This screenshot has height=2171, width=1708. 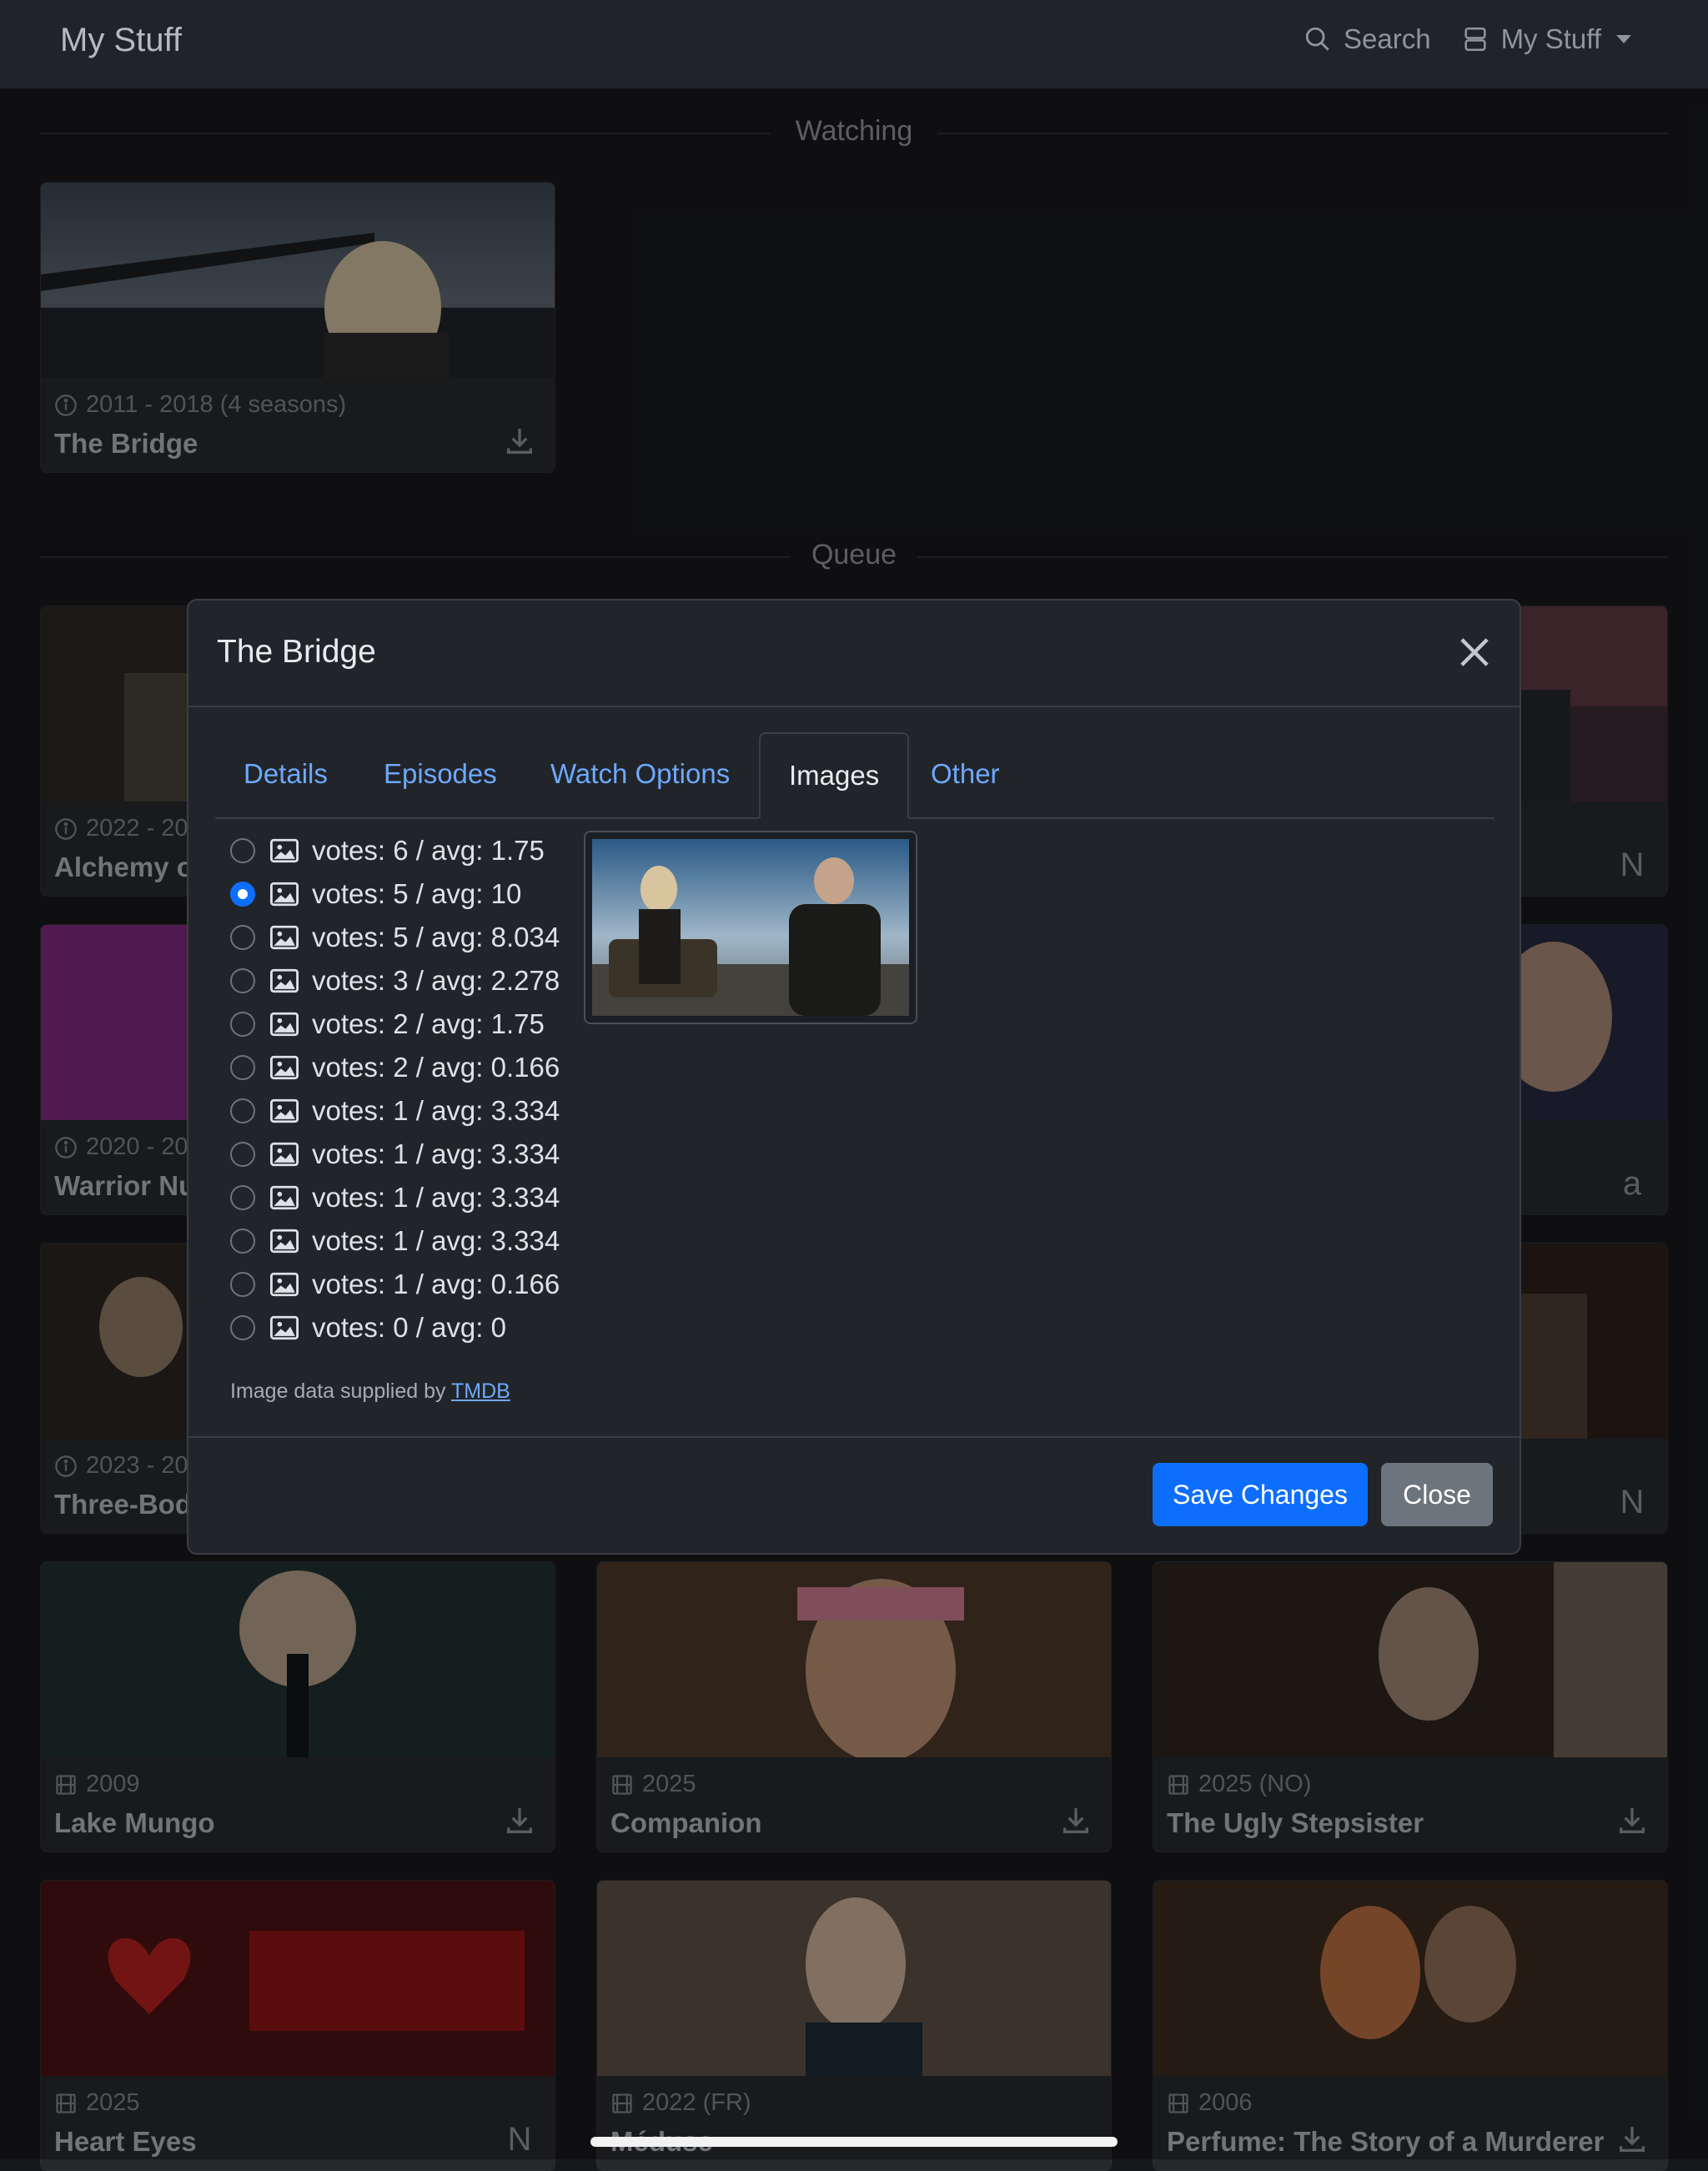 I want to click on navbar: My Stuff Search My Stuff, so click(x=854, y=44).